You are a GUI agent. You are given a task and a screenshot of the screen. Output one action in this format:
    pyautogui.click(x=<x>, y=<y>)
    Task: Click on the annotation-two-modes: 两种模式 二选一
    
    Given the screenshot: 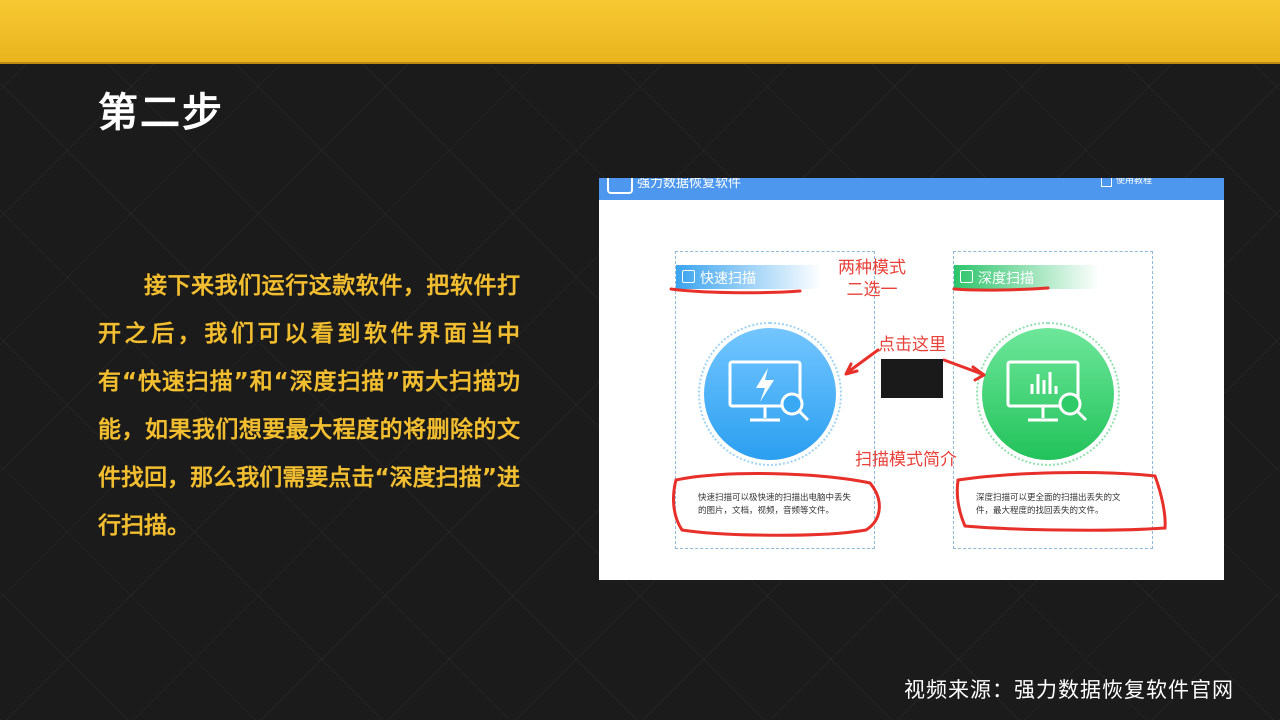 What is the action you would take?
    pyautogui.click(x=872, y=279)
    